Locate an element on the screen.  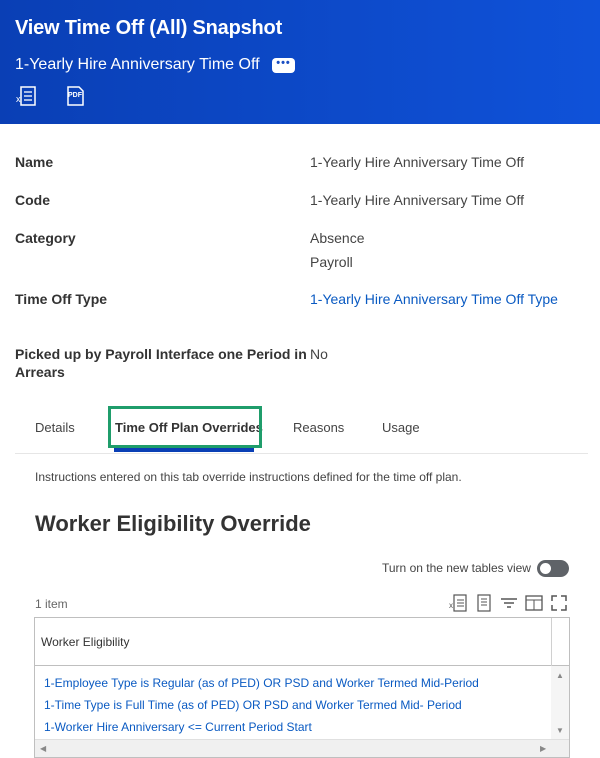
active-tab-underline is located at coordinates (184, 450).